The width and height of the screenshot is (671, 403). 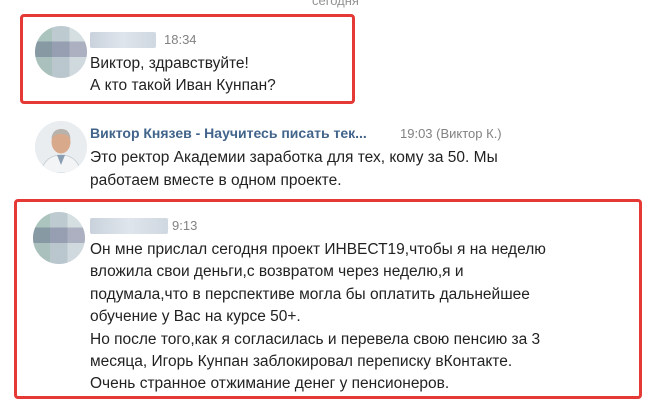 I want to click on message-time: 18:34, so click(x=180, y=39).